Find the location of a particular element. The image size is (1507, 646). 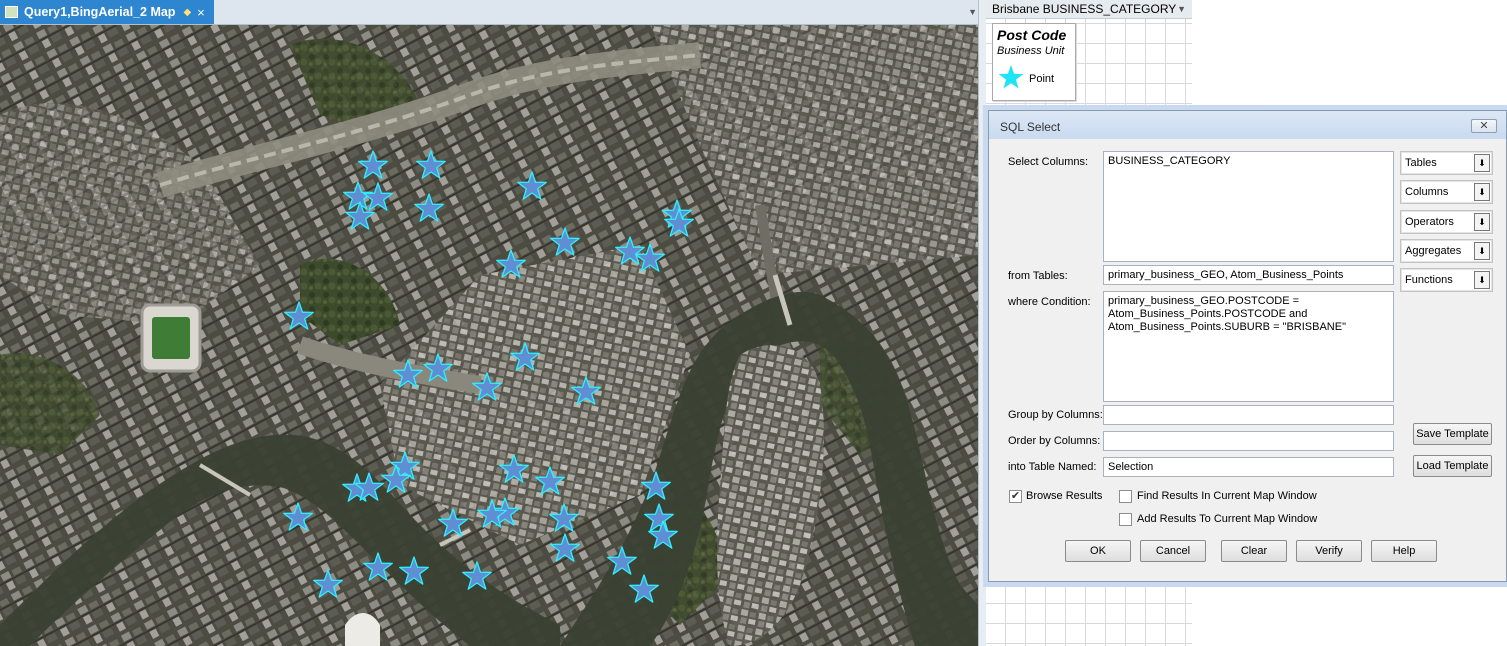

into-table-label: into Table Named: is located at coordinates (1052, 467).